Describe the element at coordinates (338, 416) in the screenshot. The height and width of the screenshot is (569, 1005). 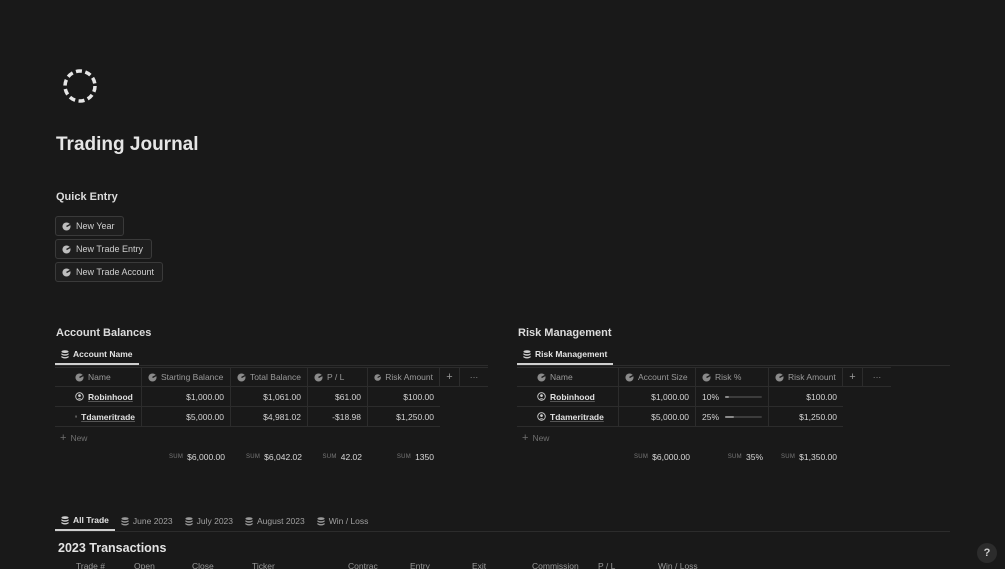
I see `pl-cell: -$18.98` at that location.